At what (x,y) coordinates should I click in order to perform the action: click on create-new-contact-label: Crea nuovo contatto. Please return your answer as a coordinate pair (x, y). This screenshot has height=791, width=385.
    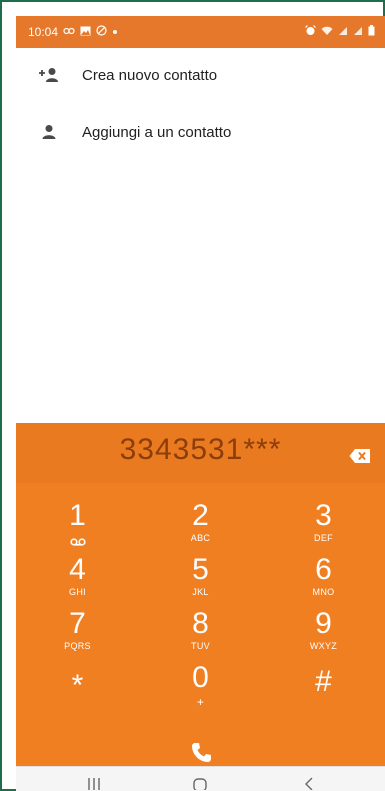
    Looking at the image, I should click on (150, 75).